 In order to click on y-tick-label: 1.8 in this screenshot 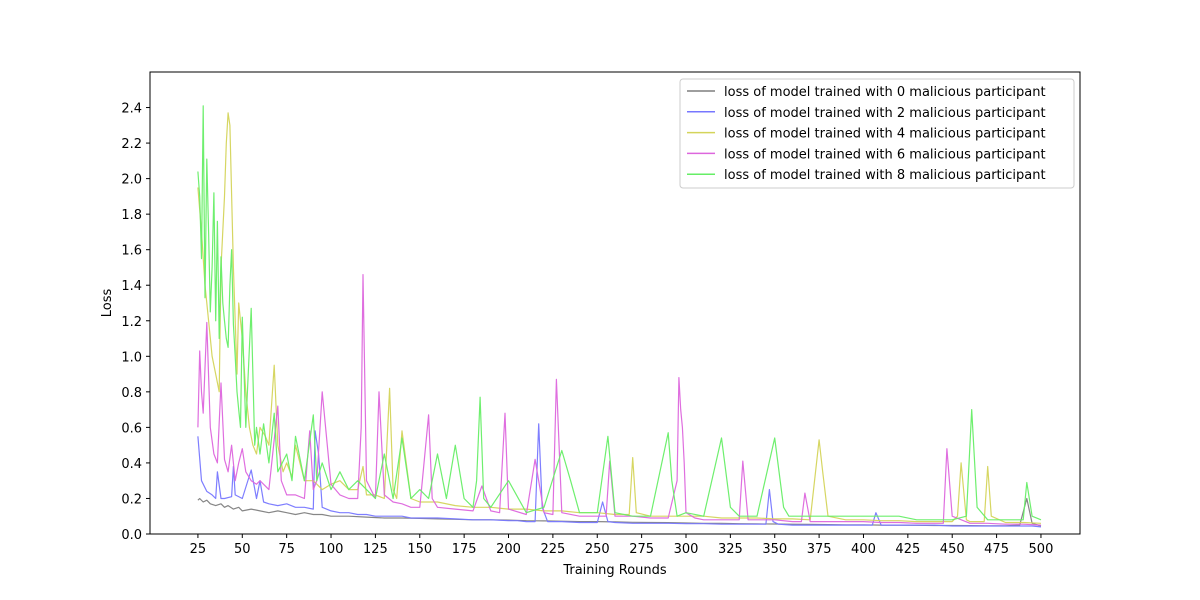, I will do `click(131, 215)`.